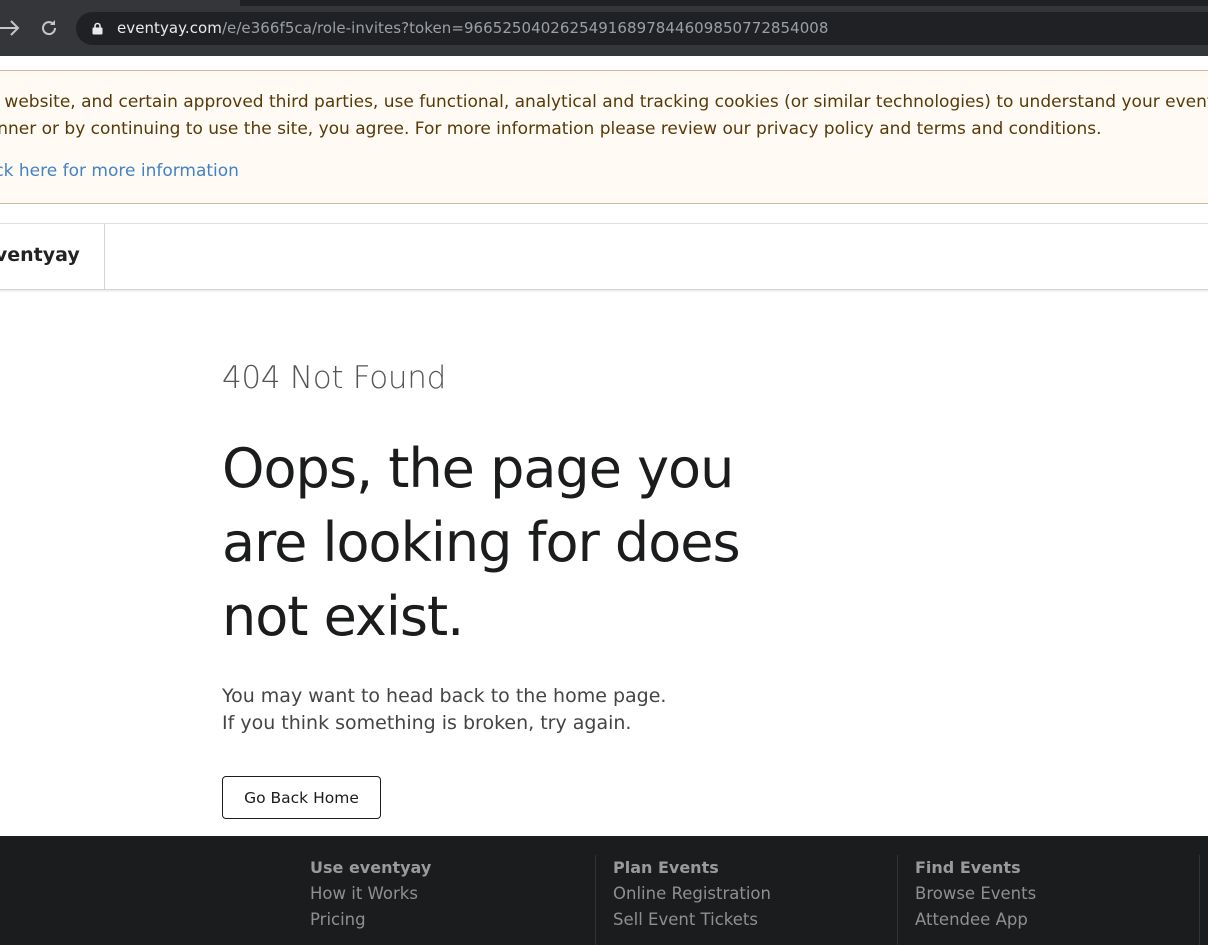 This screenshot has width=1208, height=945. I want to click on reload-icon, so click(49, 28).